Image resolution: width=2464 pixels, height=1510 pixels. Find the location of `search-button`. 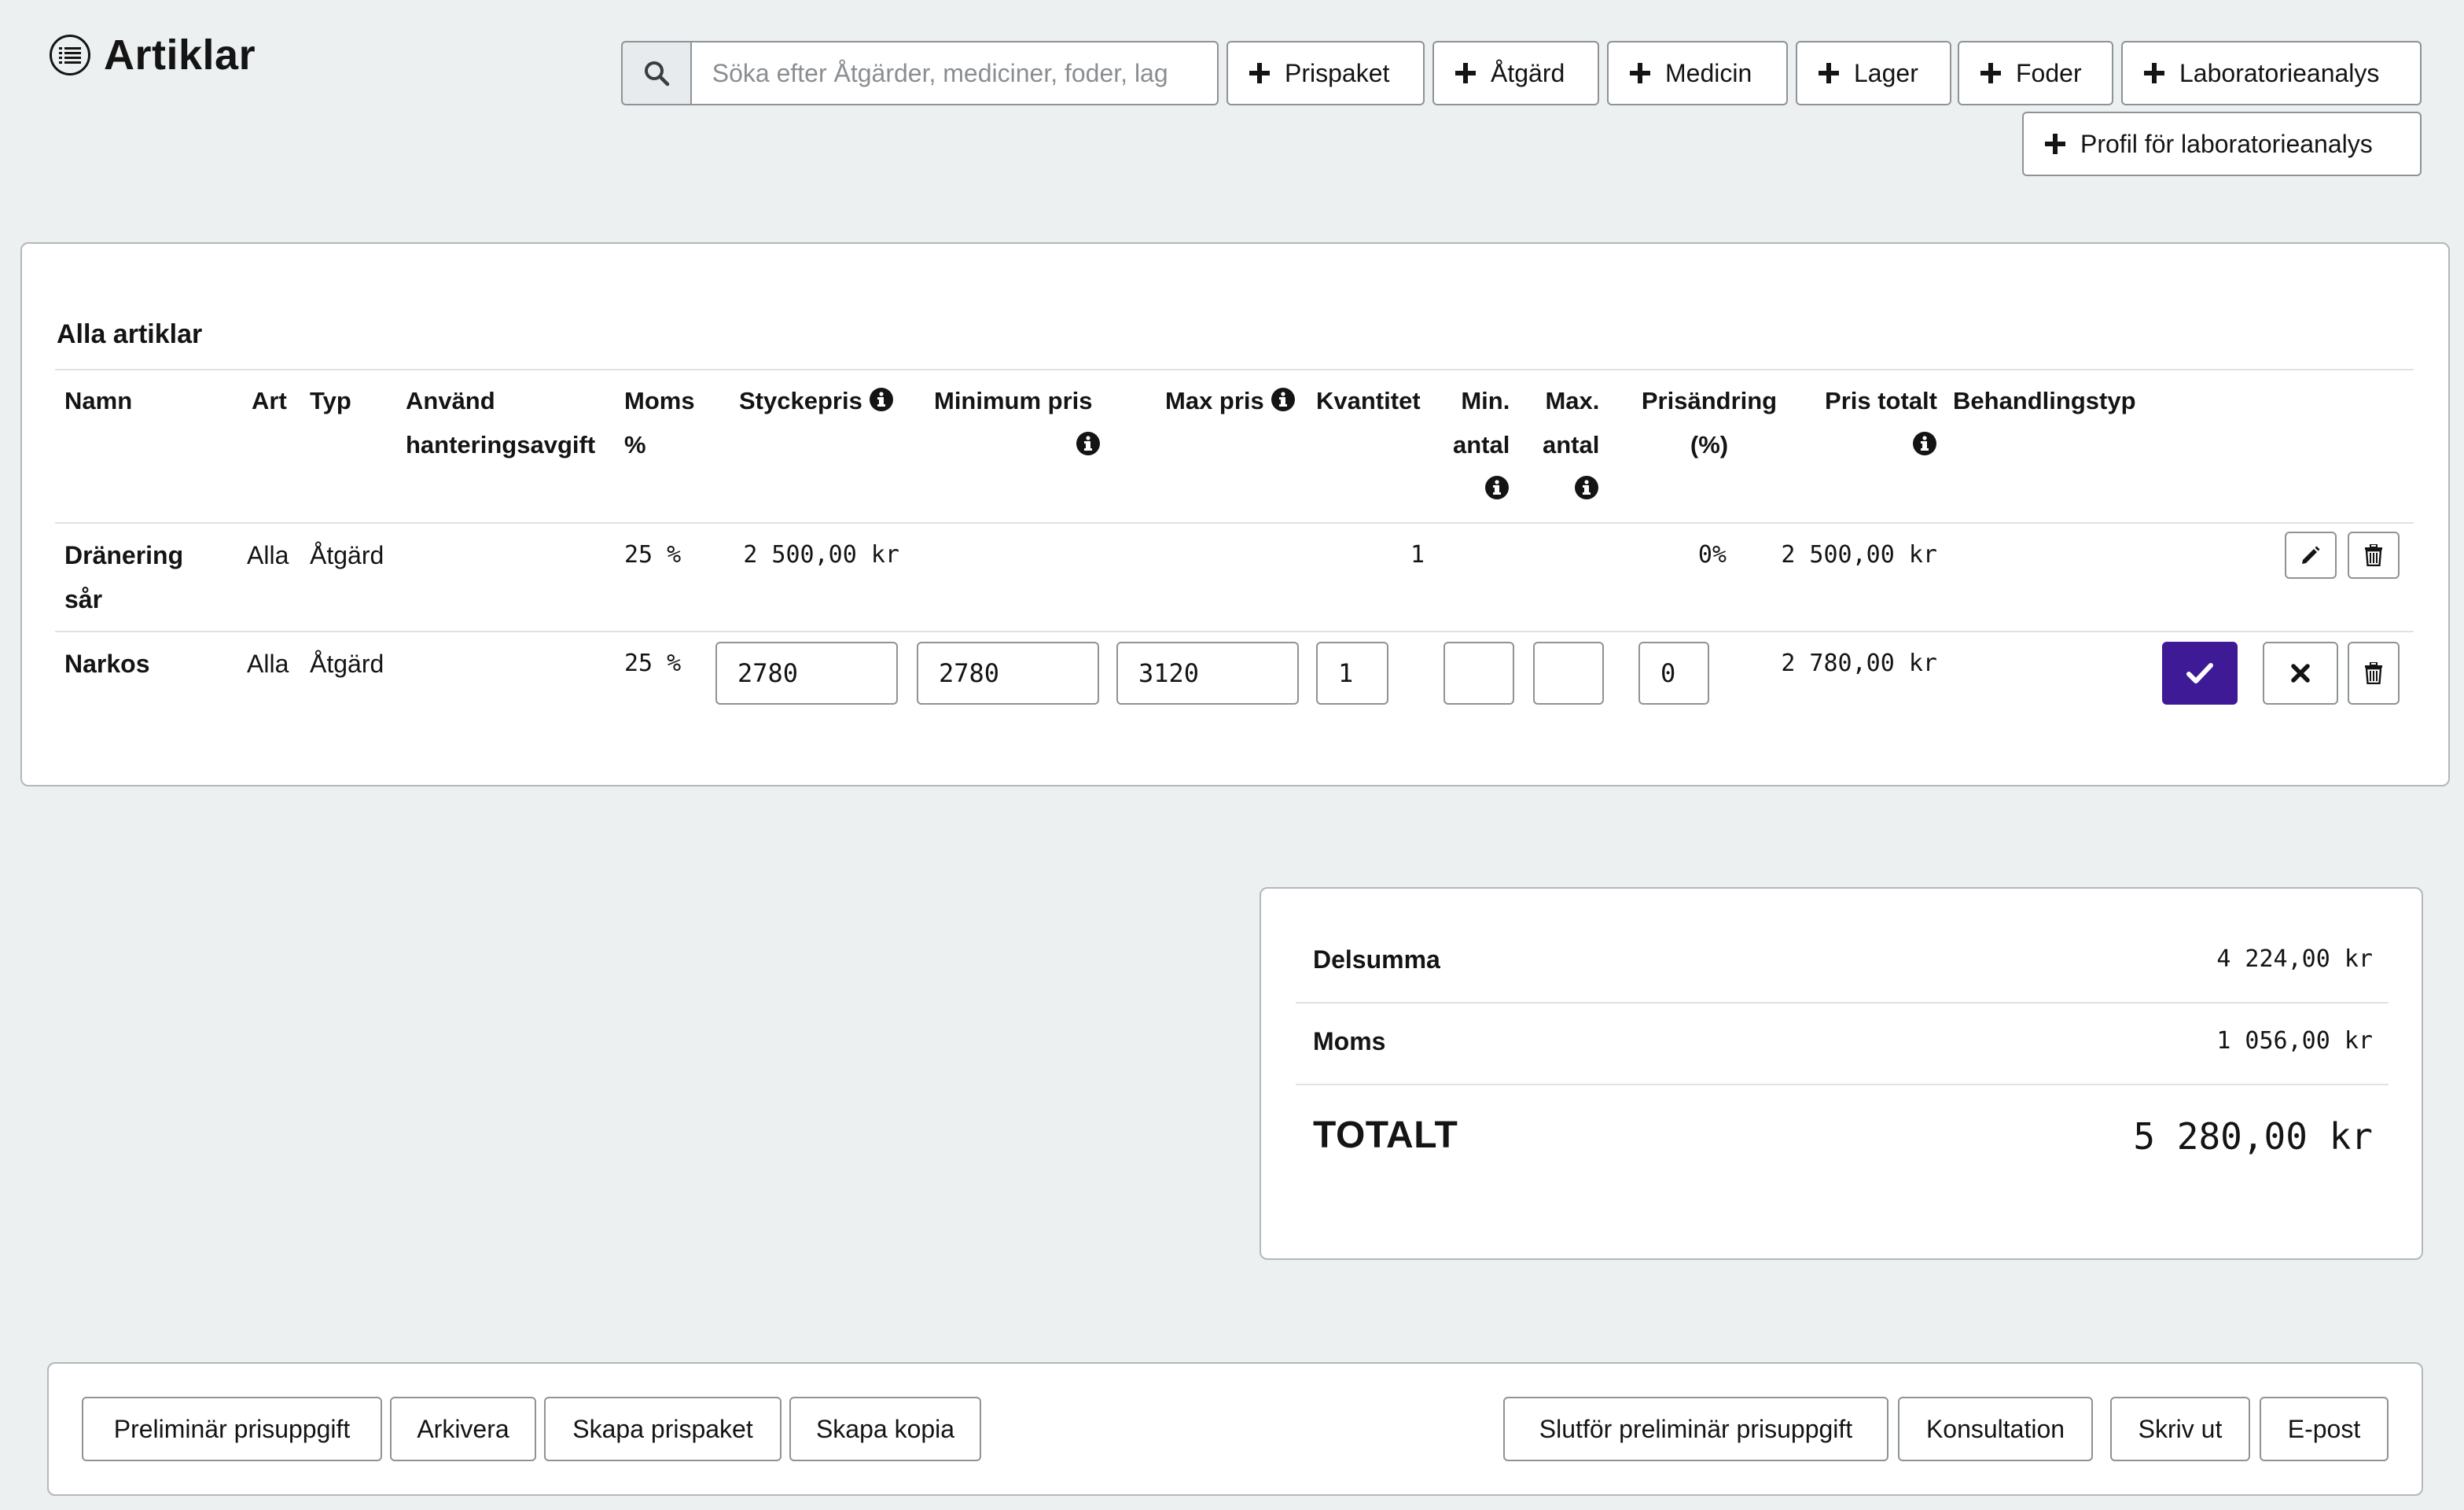

search-button is located at coordinates (655, 73).